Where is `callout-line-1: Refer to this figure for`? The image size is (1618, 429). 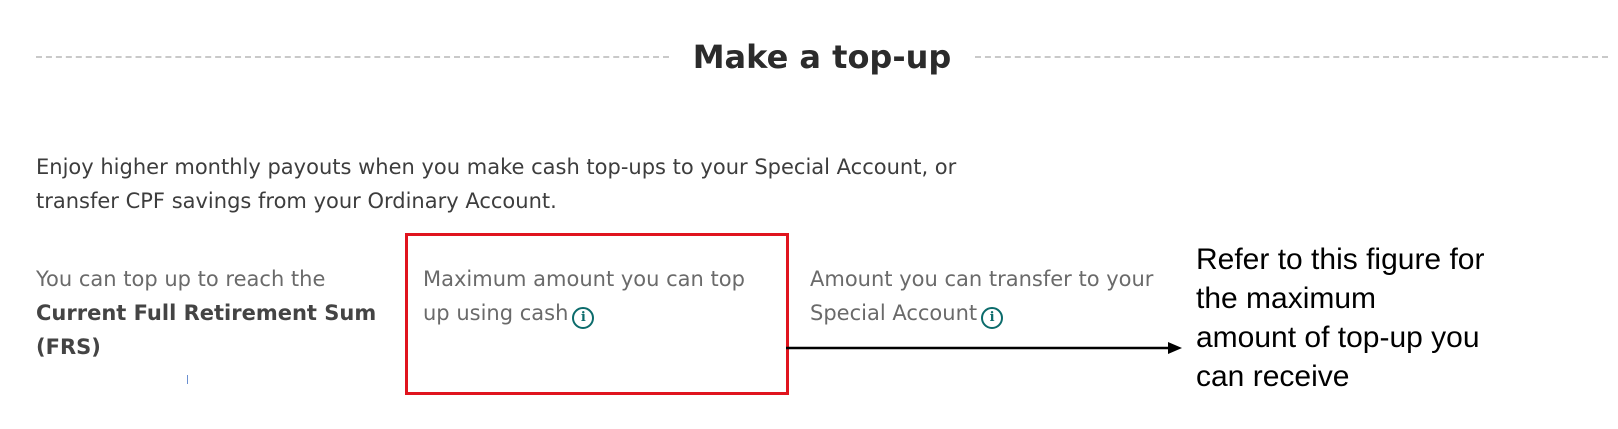 callout-line-1: Refer to this figure for is located at coordinates (1340, 259).